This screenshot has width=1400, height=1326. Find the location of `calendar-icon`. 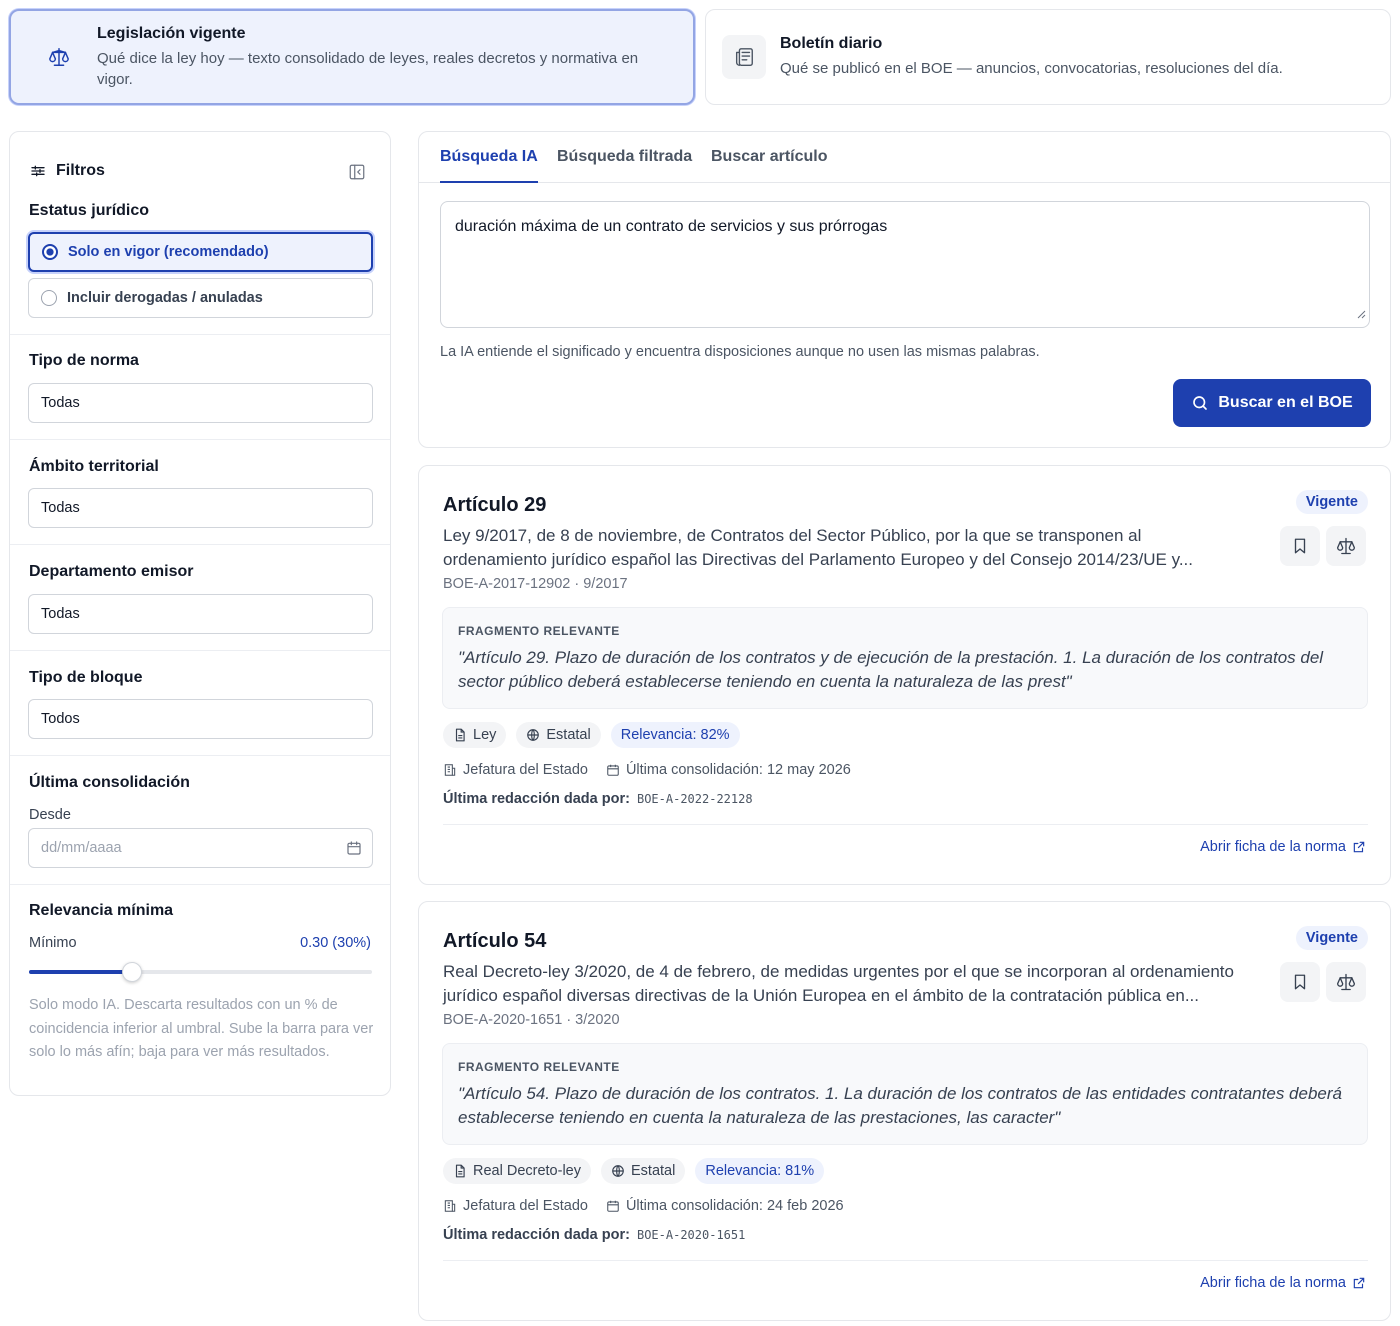

calendar-icon is located at coordinates (354, 850).